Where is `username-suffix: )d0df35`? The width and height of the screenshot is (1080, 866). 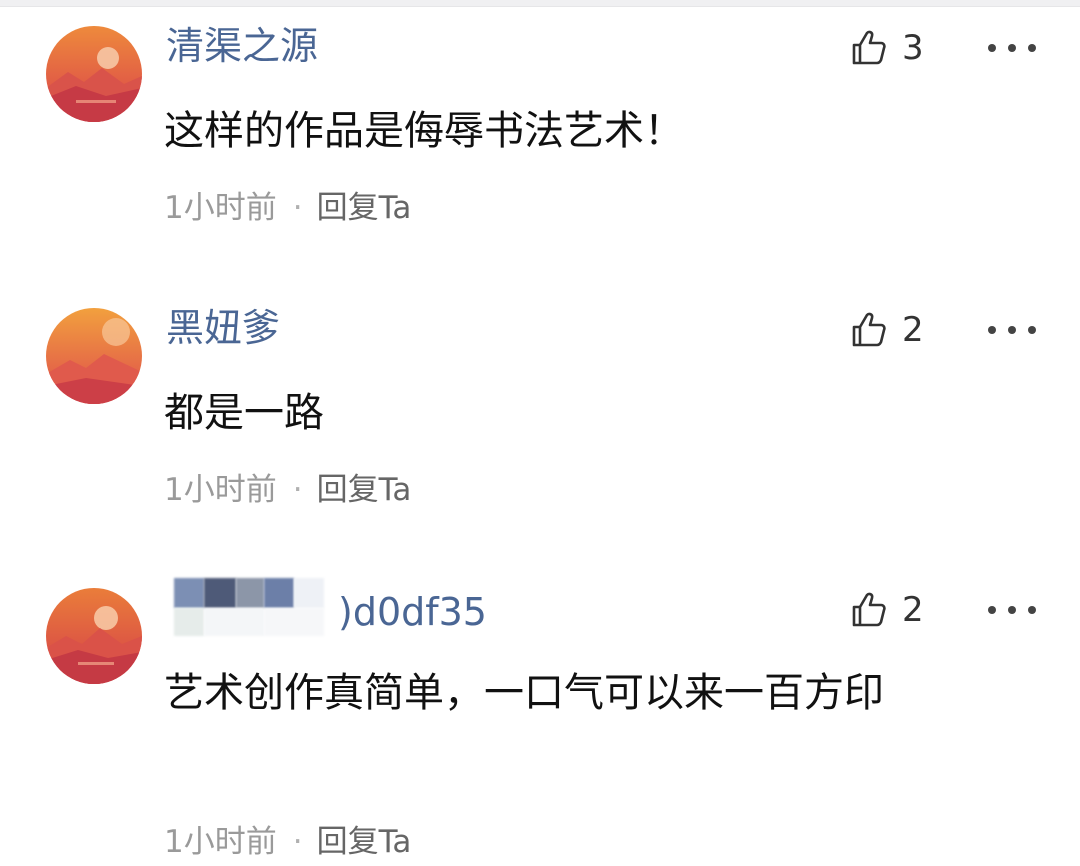 username-suffix: )d0df35 is located at coordinates (412, 612).